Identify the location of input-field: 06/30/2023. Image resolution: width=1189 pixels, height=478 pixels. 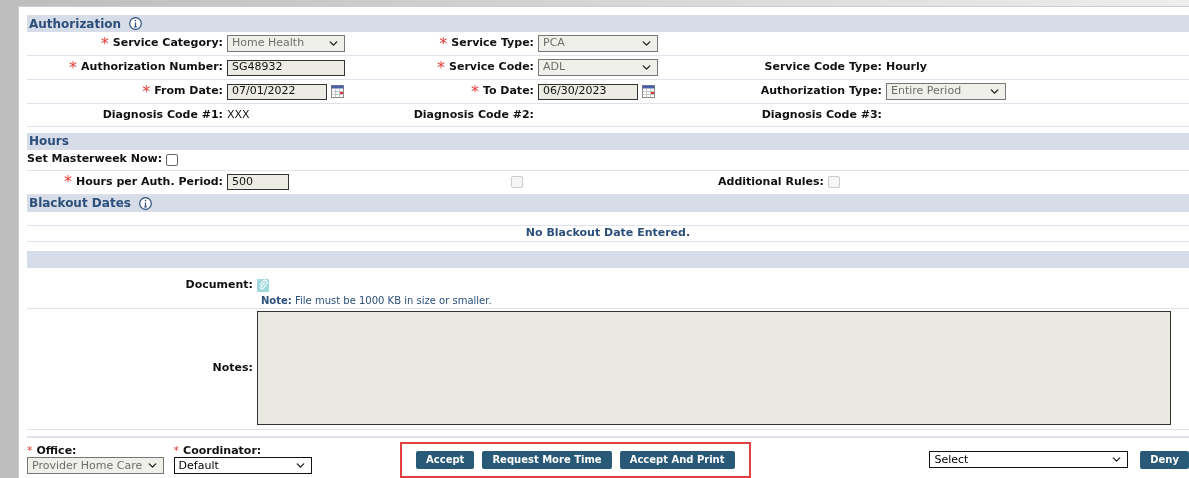
(588, 91).